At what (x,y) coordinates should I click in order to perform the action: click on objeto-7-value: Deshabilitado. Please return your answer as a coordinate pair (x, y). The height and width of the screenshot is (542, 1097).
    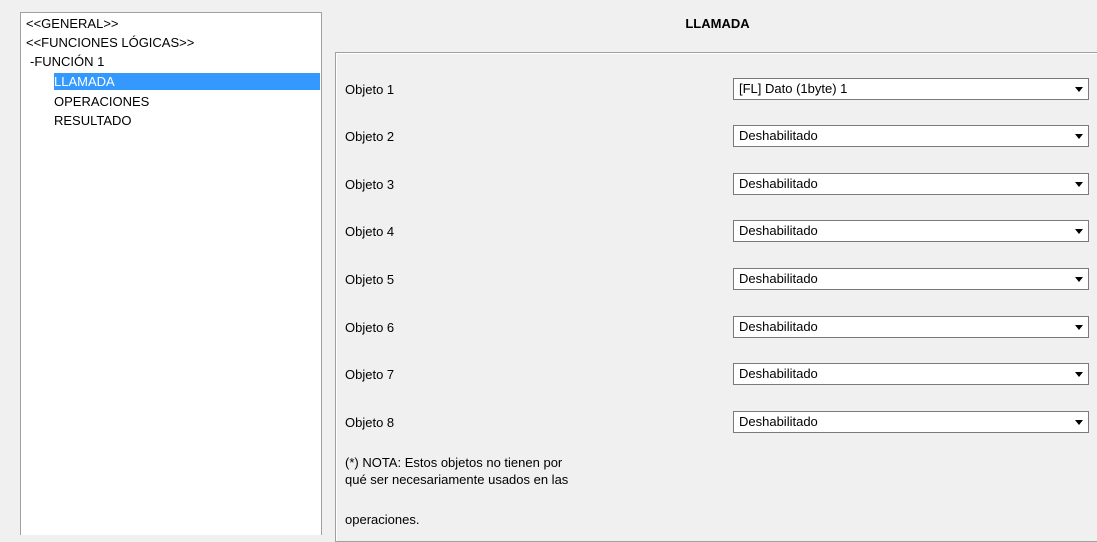
    Looking at the image, I should click on (778, 373).